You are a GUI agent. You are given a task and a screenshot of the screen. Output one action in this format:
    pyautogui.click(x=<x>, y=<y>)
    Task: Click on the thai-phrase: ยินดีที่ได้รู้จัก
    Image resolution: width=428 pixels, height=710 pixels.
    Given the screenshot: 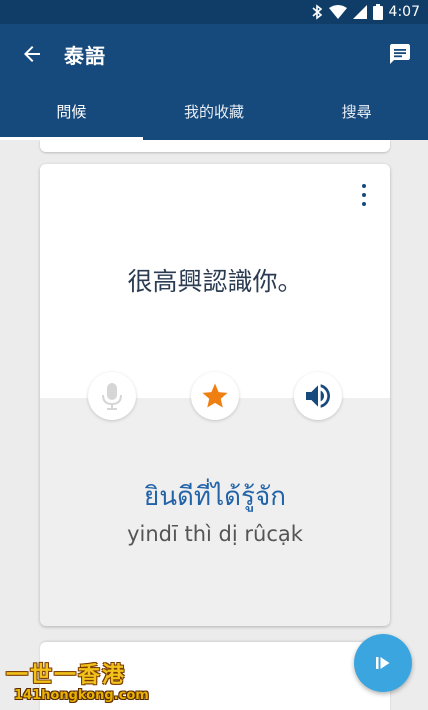 What is the action you would take?
    pyautogui.click(x=215, y=497)
    